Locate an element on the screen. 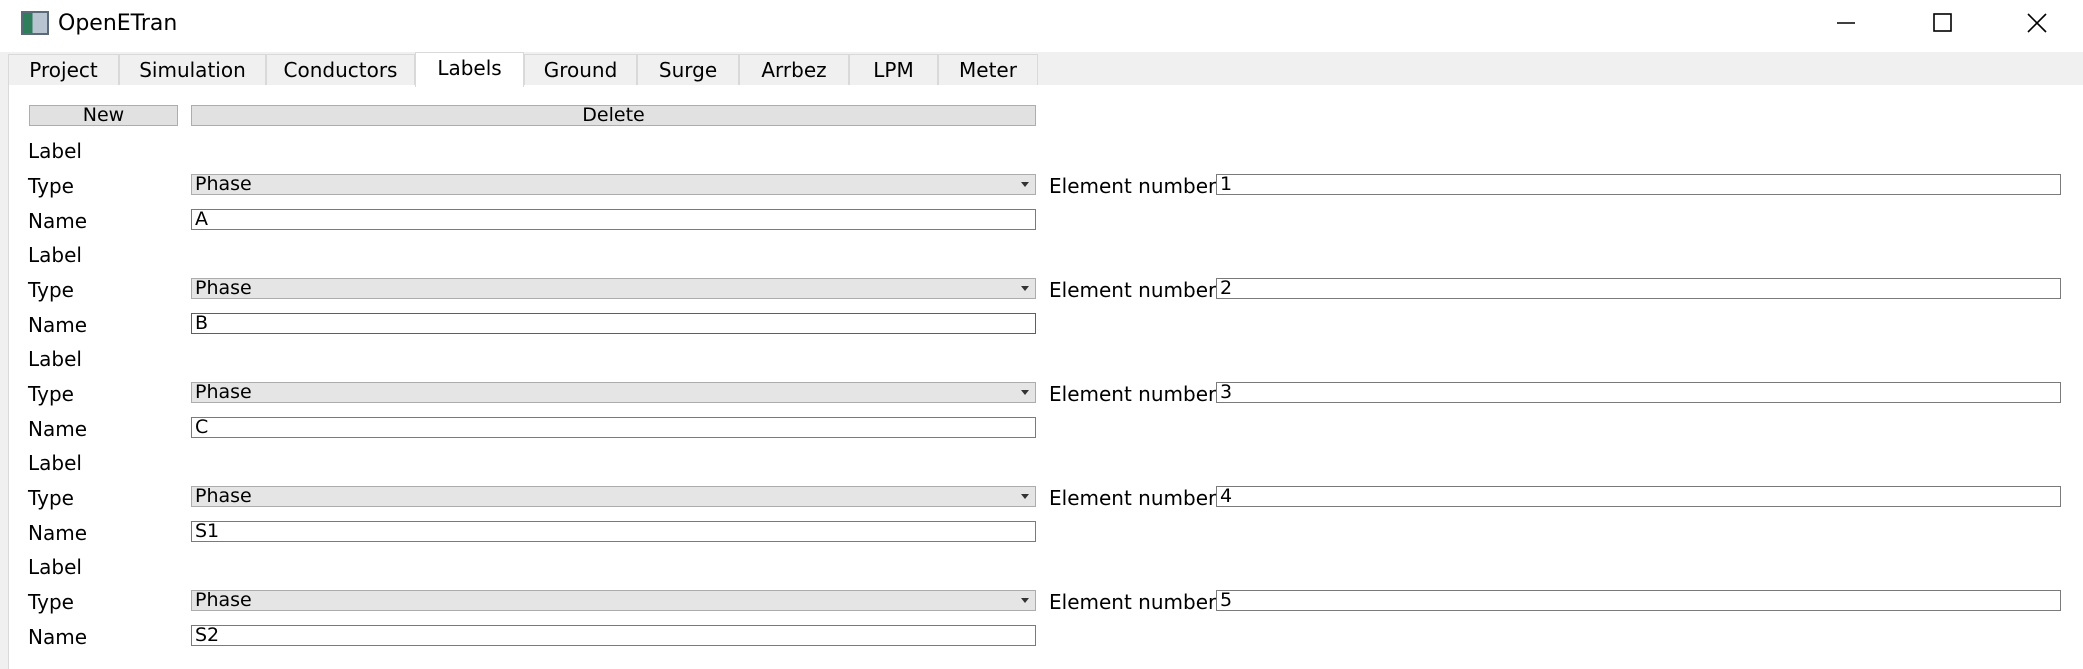 The image size is (2083, 669). tab-conductors: Conductors is located at coordinates (340, 70).